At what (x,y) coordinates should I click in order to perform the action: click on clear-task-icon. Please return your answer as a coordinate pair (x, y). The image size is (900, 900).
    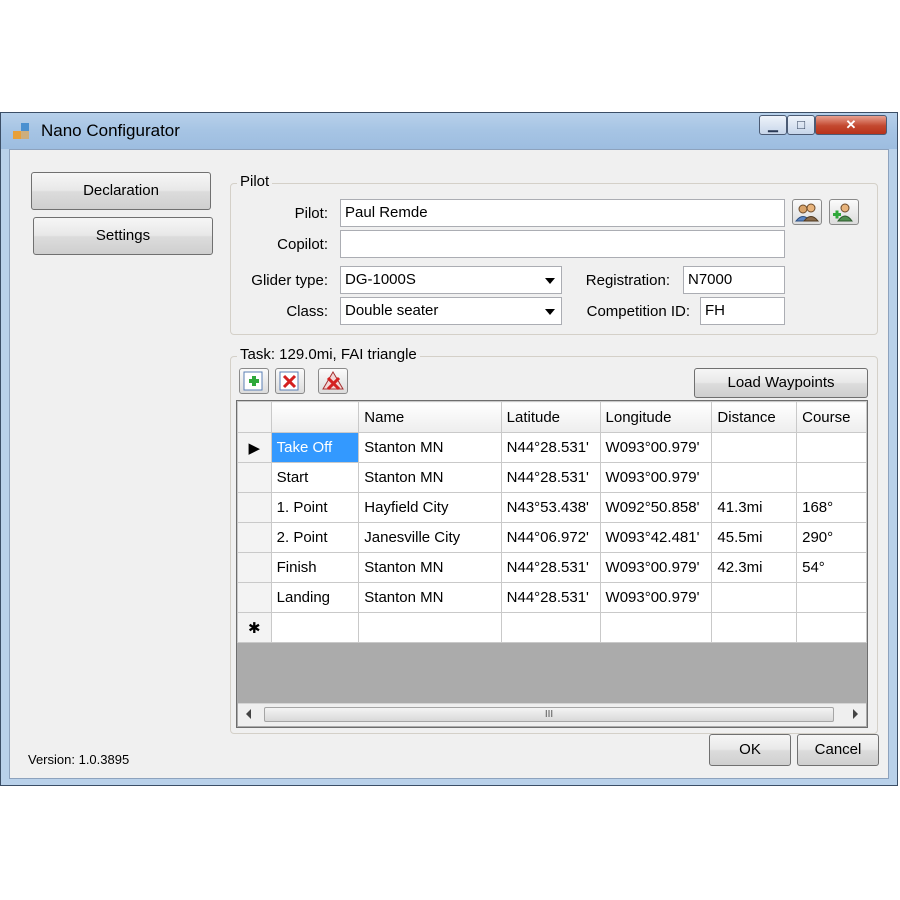
    Looking at the image, I should click on (333, 381).